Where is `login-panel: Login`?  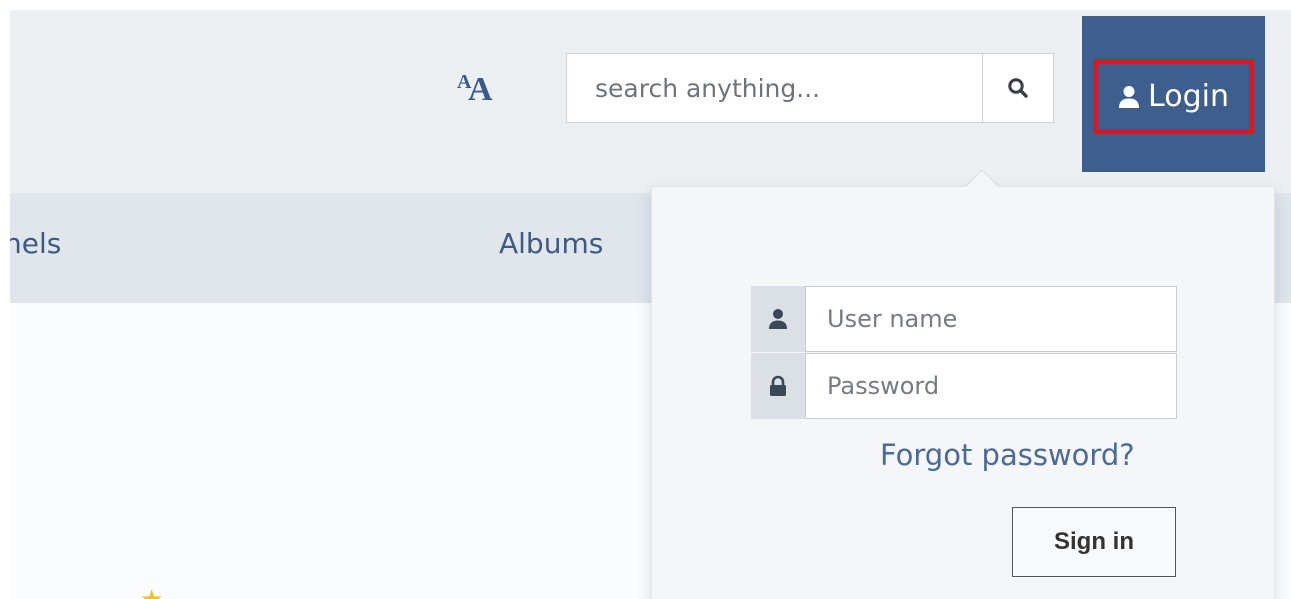 login-panel: Login is located at coordinates (1173, 94).